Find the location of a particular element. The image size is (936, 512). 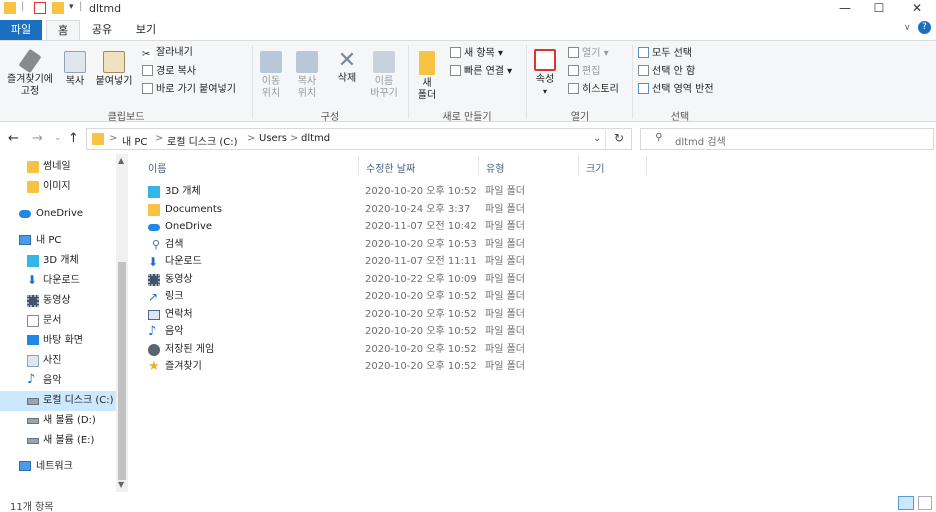

tab-file: 파일 is located at coordinates (21, 30).